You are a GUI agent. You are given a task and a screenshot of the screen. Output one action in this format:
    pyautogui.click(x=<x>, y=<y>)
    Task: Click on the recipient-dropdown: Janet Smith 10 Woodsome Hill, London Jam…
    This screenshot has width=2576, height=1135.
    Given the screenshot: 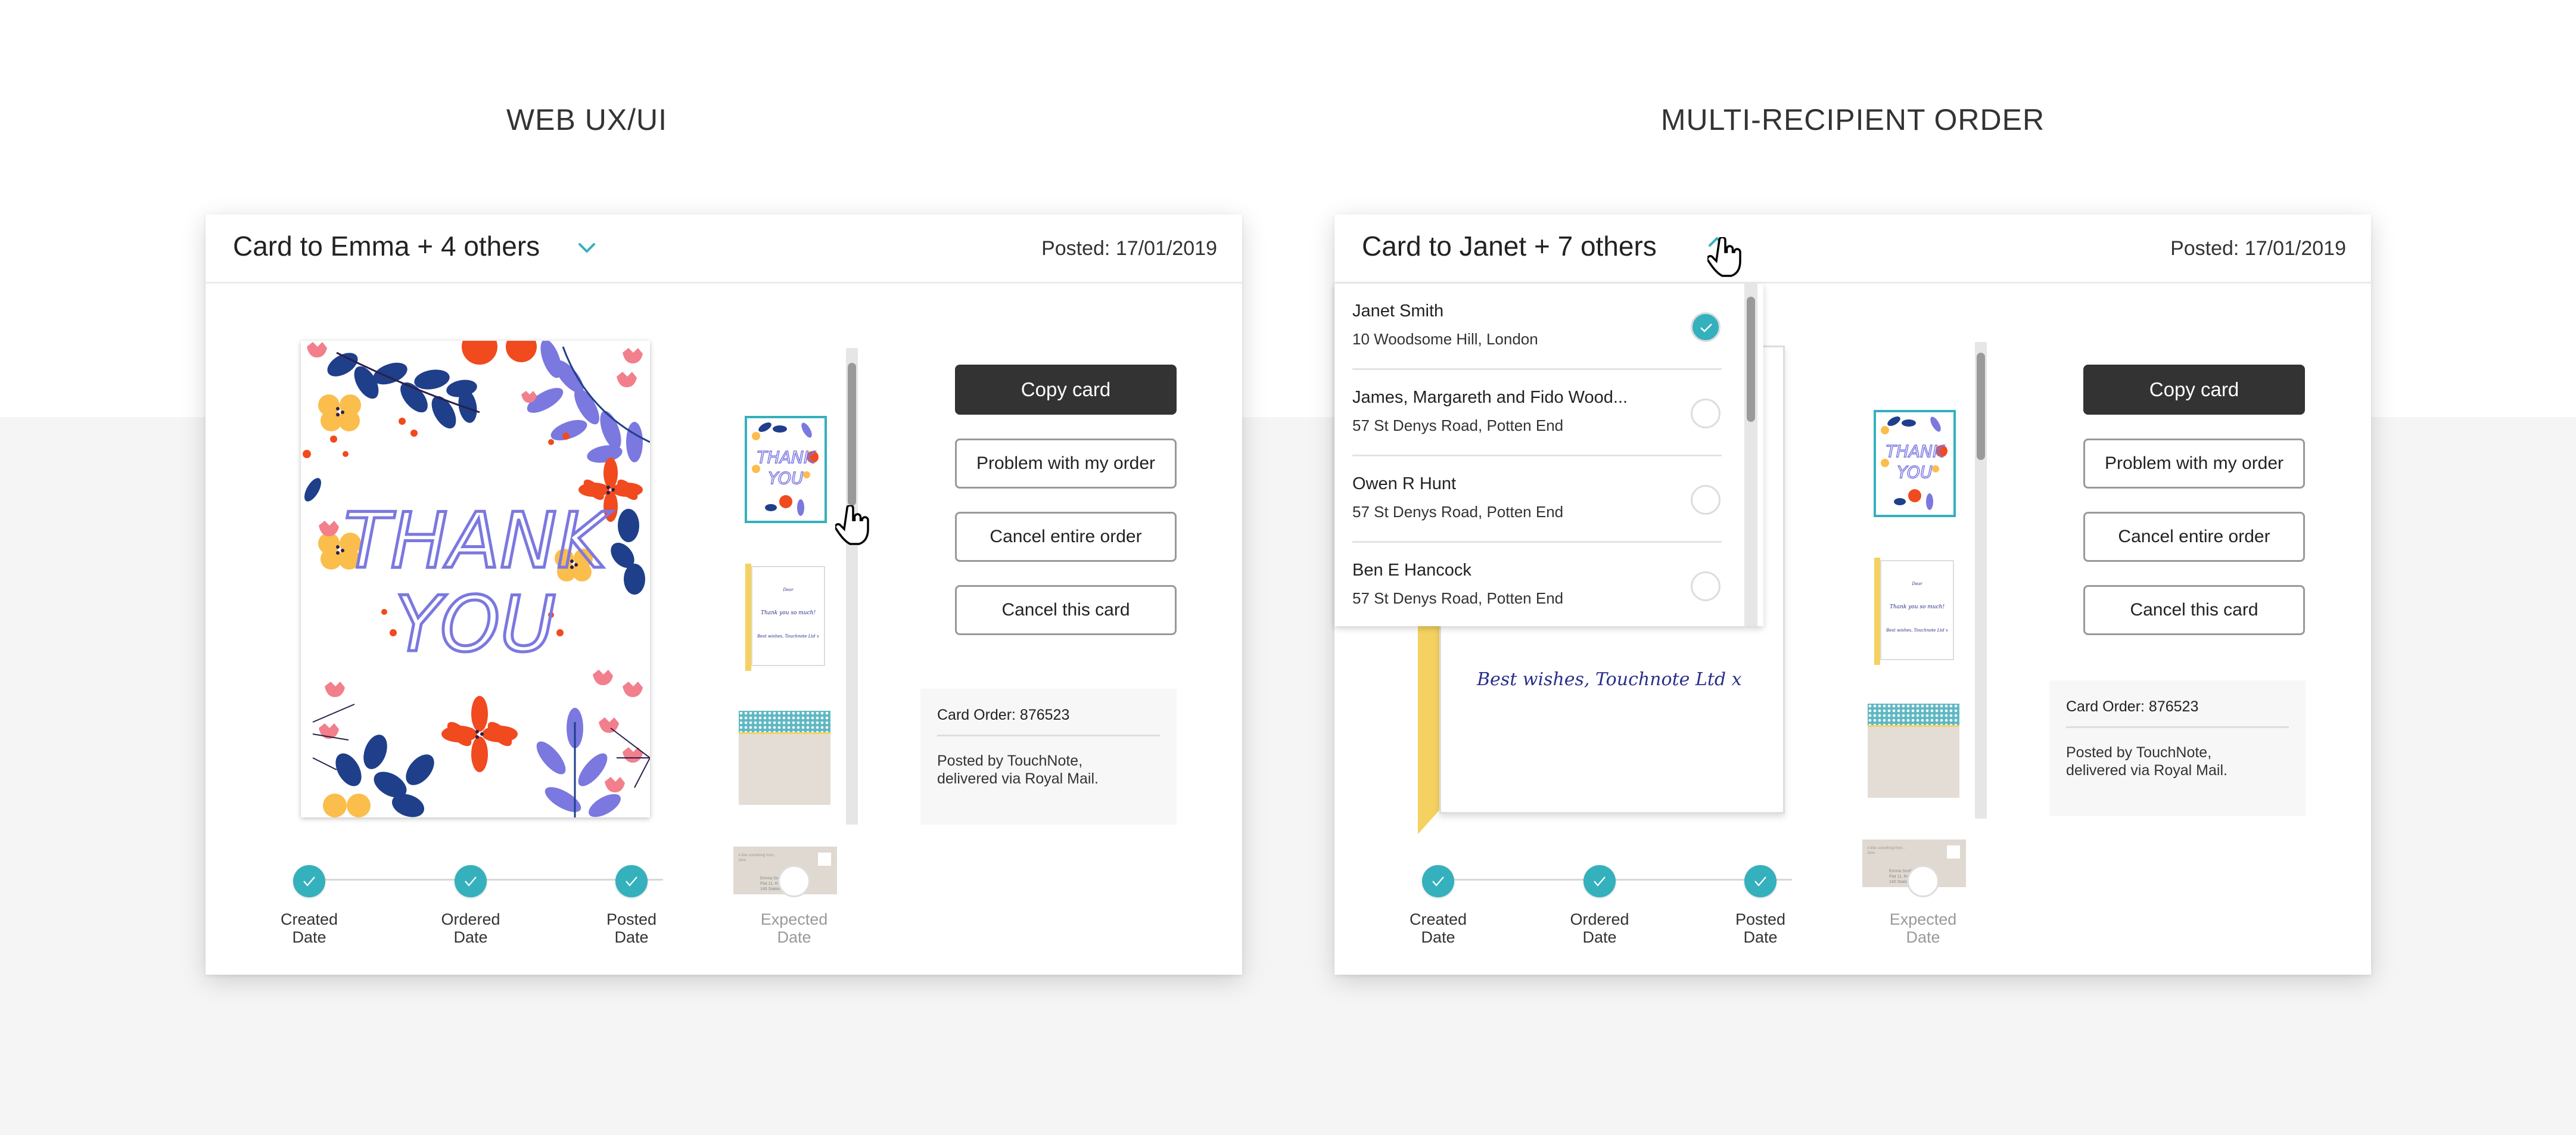 What is the action you would take?
    pyautogui.click(x=1548, y=455)
    